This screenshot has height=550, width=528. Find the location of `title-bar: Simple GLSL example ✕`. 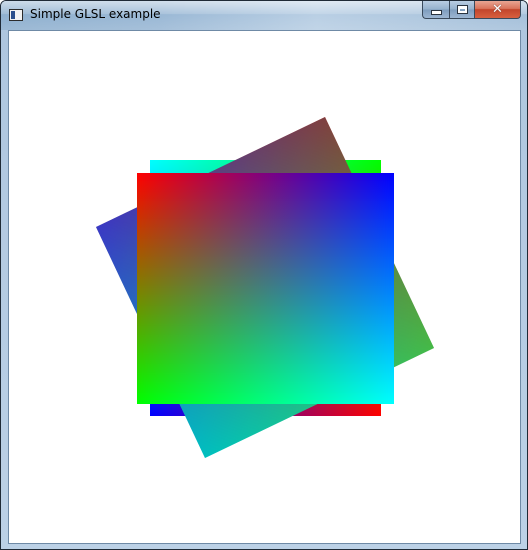

title-bar: Simple GLSL example ✕ is located at coordinates (264, 15).